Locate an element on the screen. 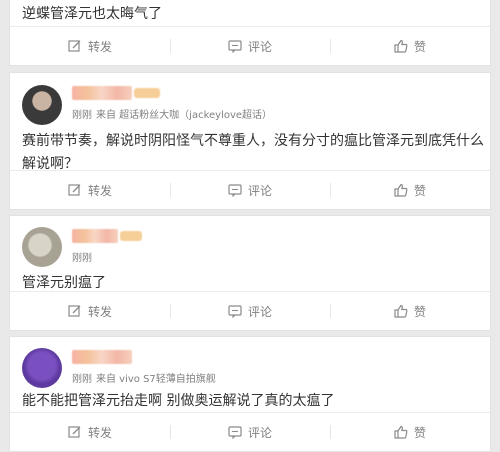 The width and height of the screenshot is (500, 452). source-label: 来自 vivo S7轻薄自拍旗舰 is located at coordinates (156, 379).